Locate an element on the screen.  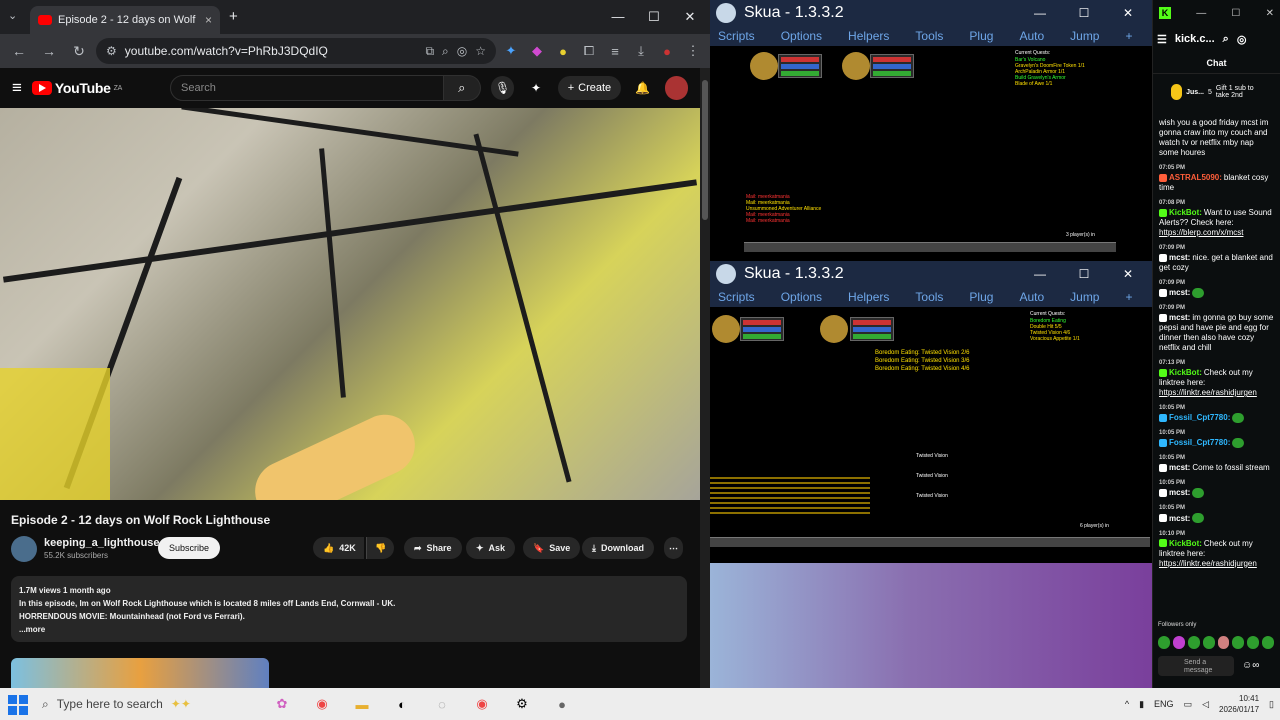
like-button: 👍 42K is located at coordinates (338, 548).